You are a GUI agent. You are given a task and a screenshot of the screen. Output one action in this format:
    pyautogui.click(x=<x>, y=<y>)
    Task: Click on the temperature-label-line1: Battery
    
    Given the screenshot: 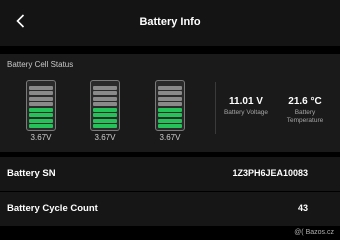 What is the action you would take?
    pyautogui.click(x=305, y=112)
    